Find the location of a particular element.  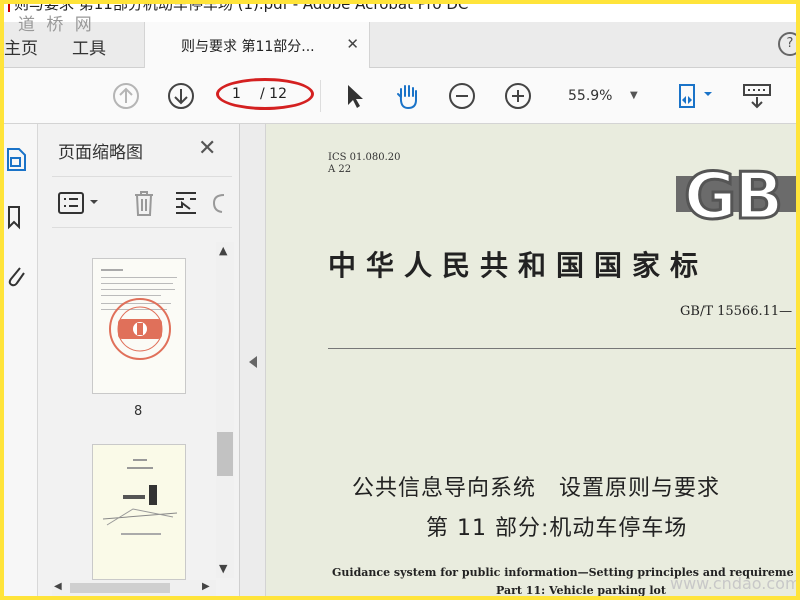

hand-tool-icon is located at coordinates (408, 96).